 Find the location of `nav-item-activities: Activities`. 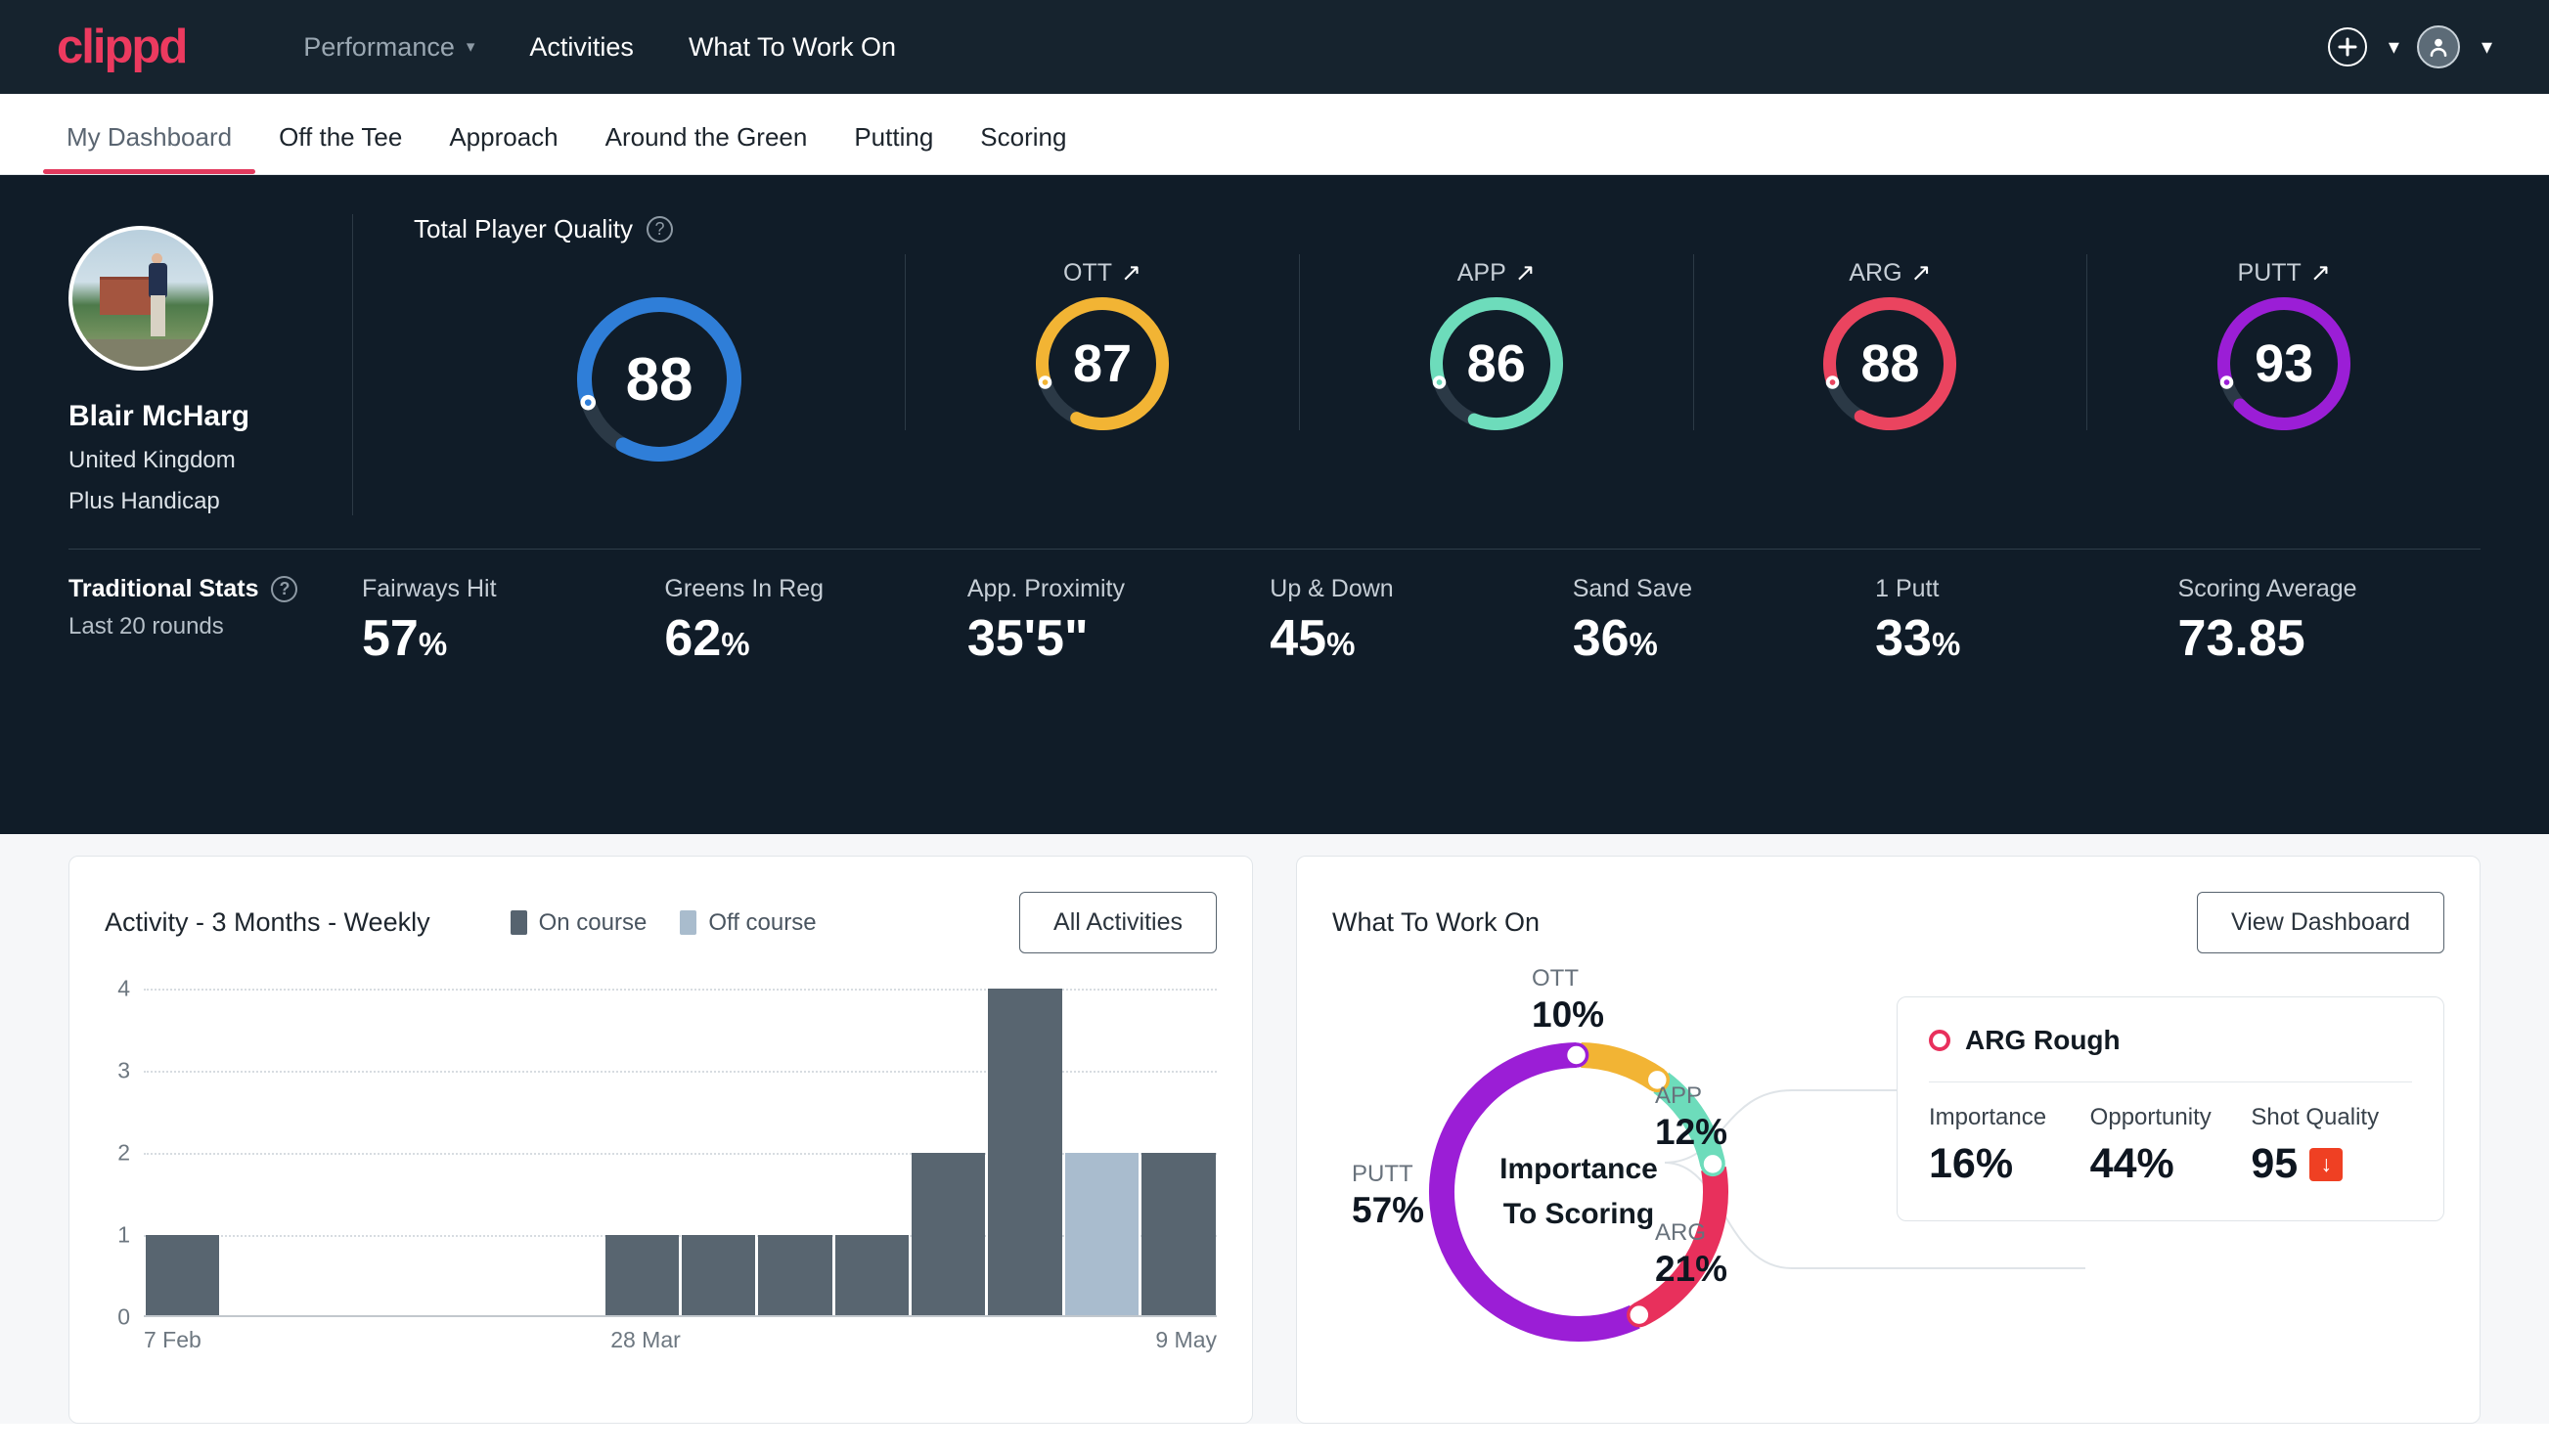

nav-item-activities: Activities is located at coordinates (582, 47).